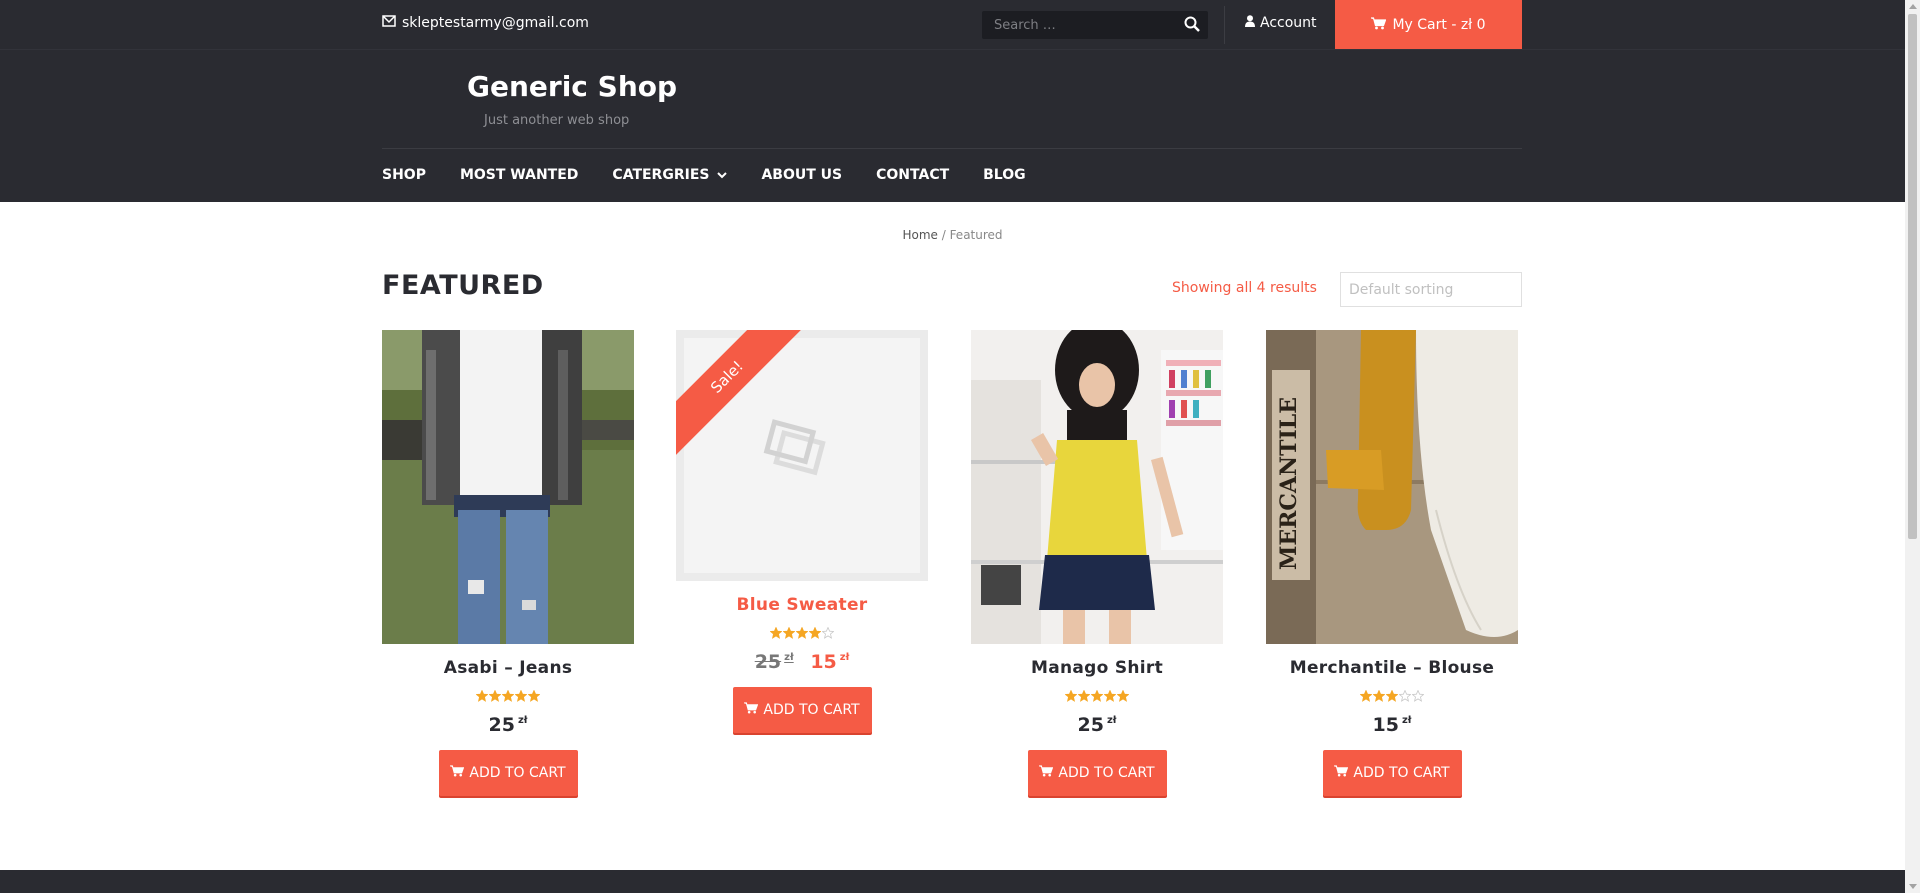 The image size is (1920, 893). I want to click on scrollbar-thumb, so click(1912, 276).